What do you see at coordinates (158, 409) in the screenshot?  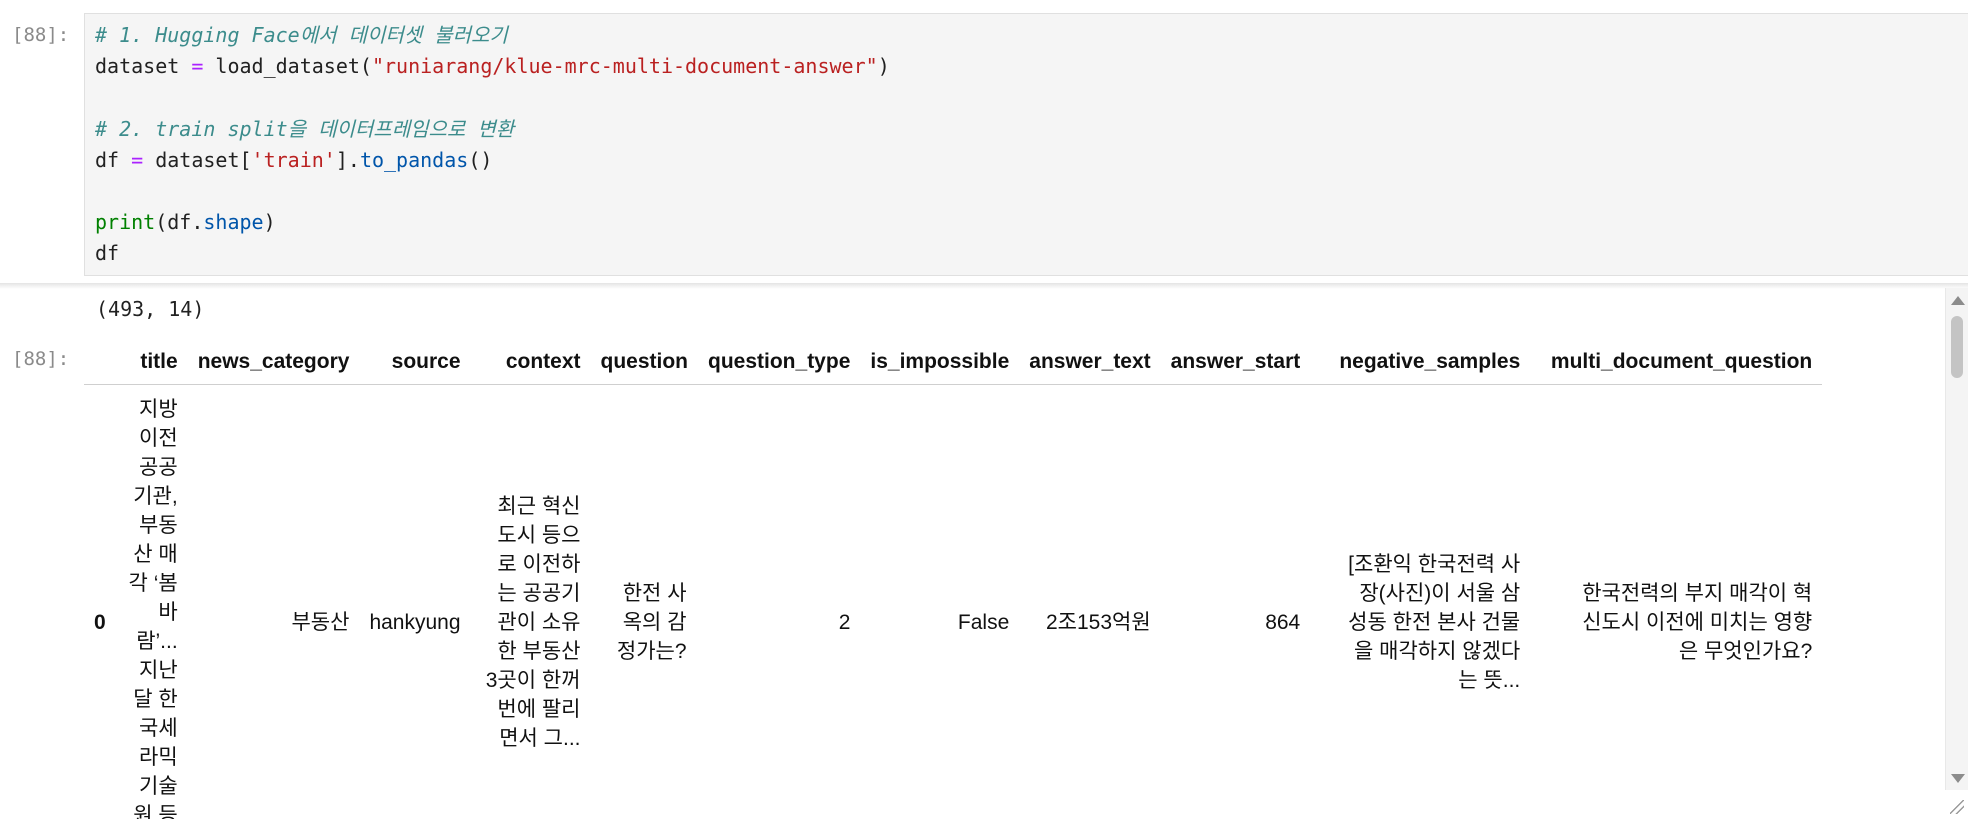 I see `cell-text-line: 지방` at bounding box center [158, 409].